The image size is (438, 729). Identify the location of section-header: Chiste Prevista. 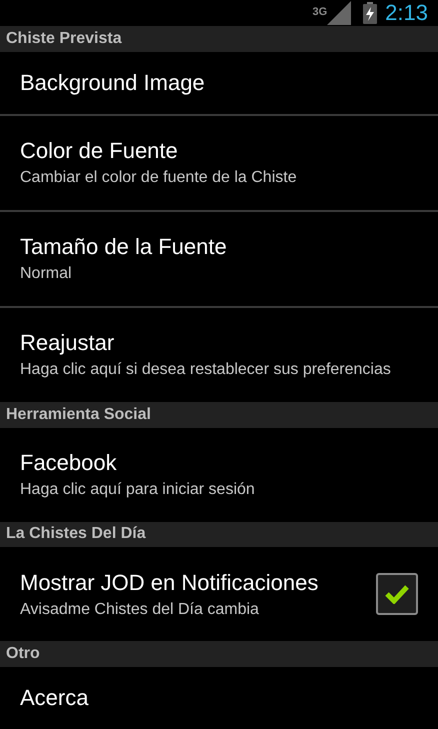
(219, 39).